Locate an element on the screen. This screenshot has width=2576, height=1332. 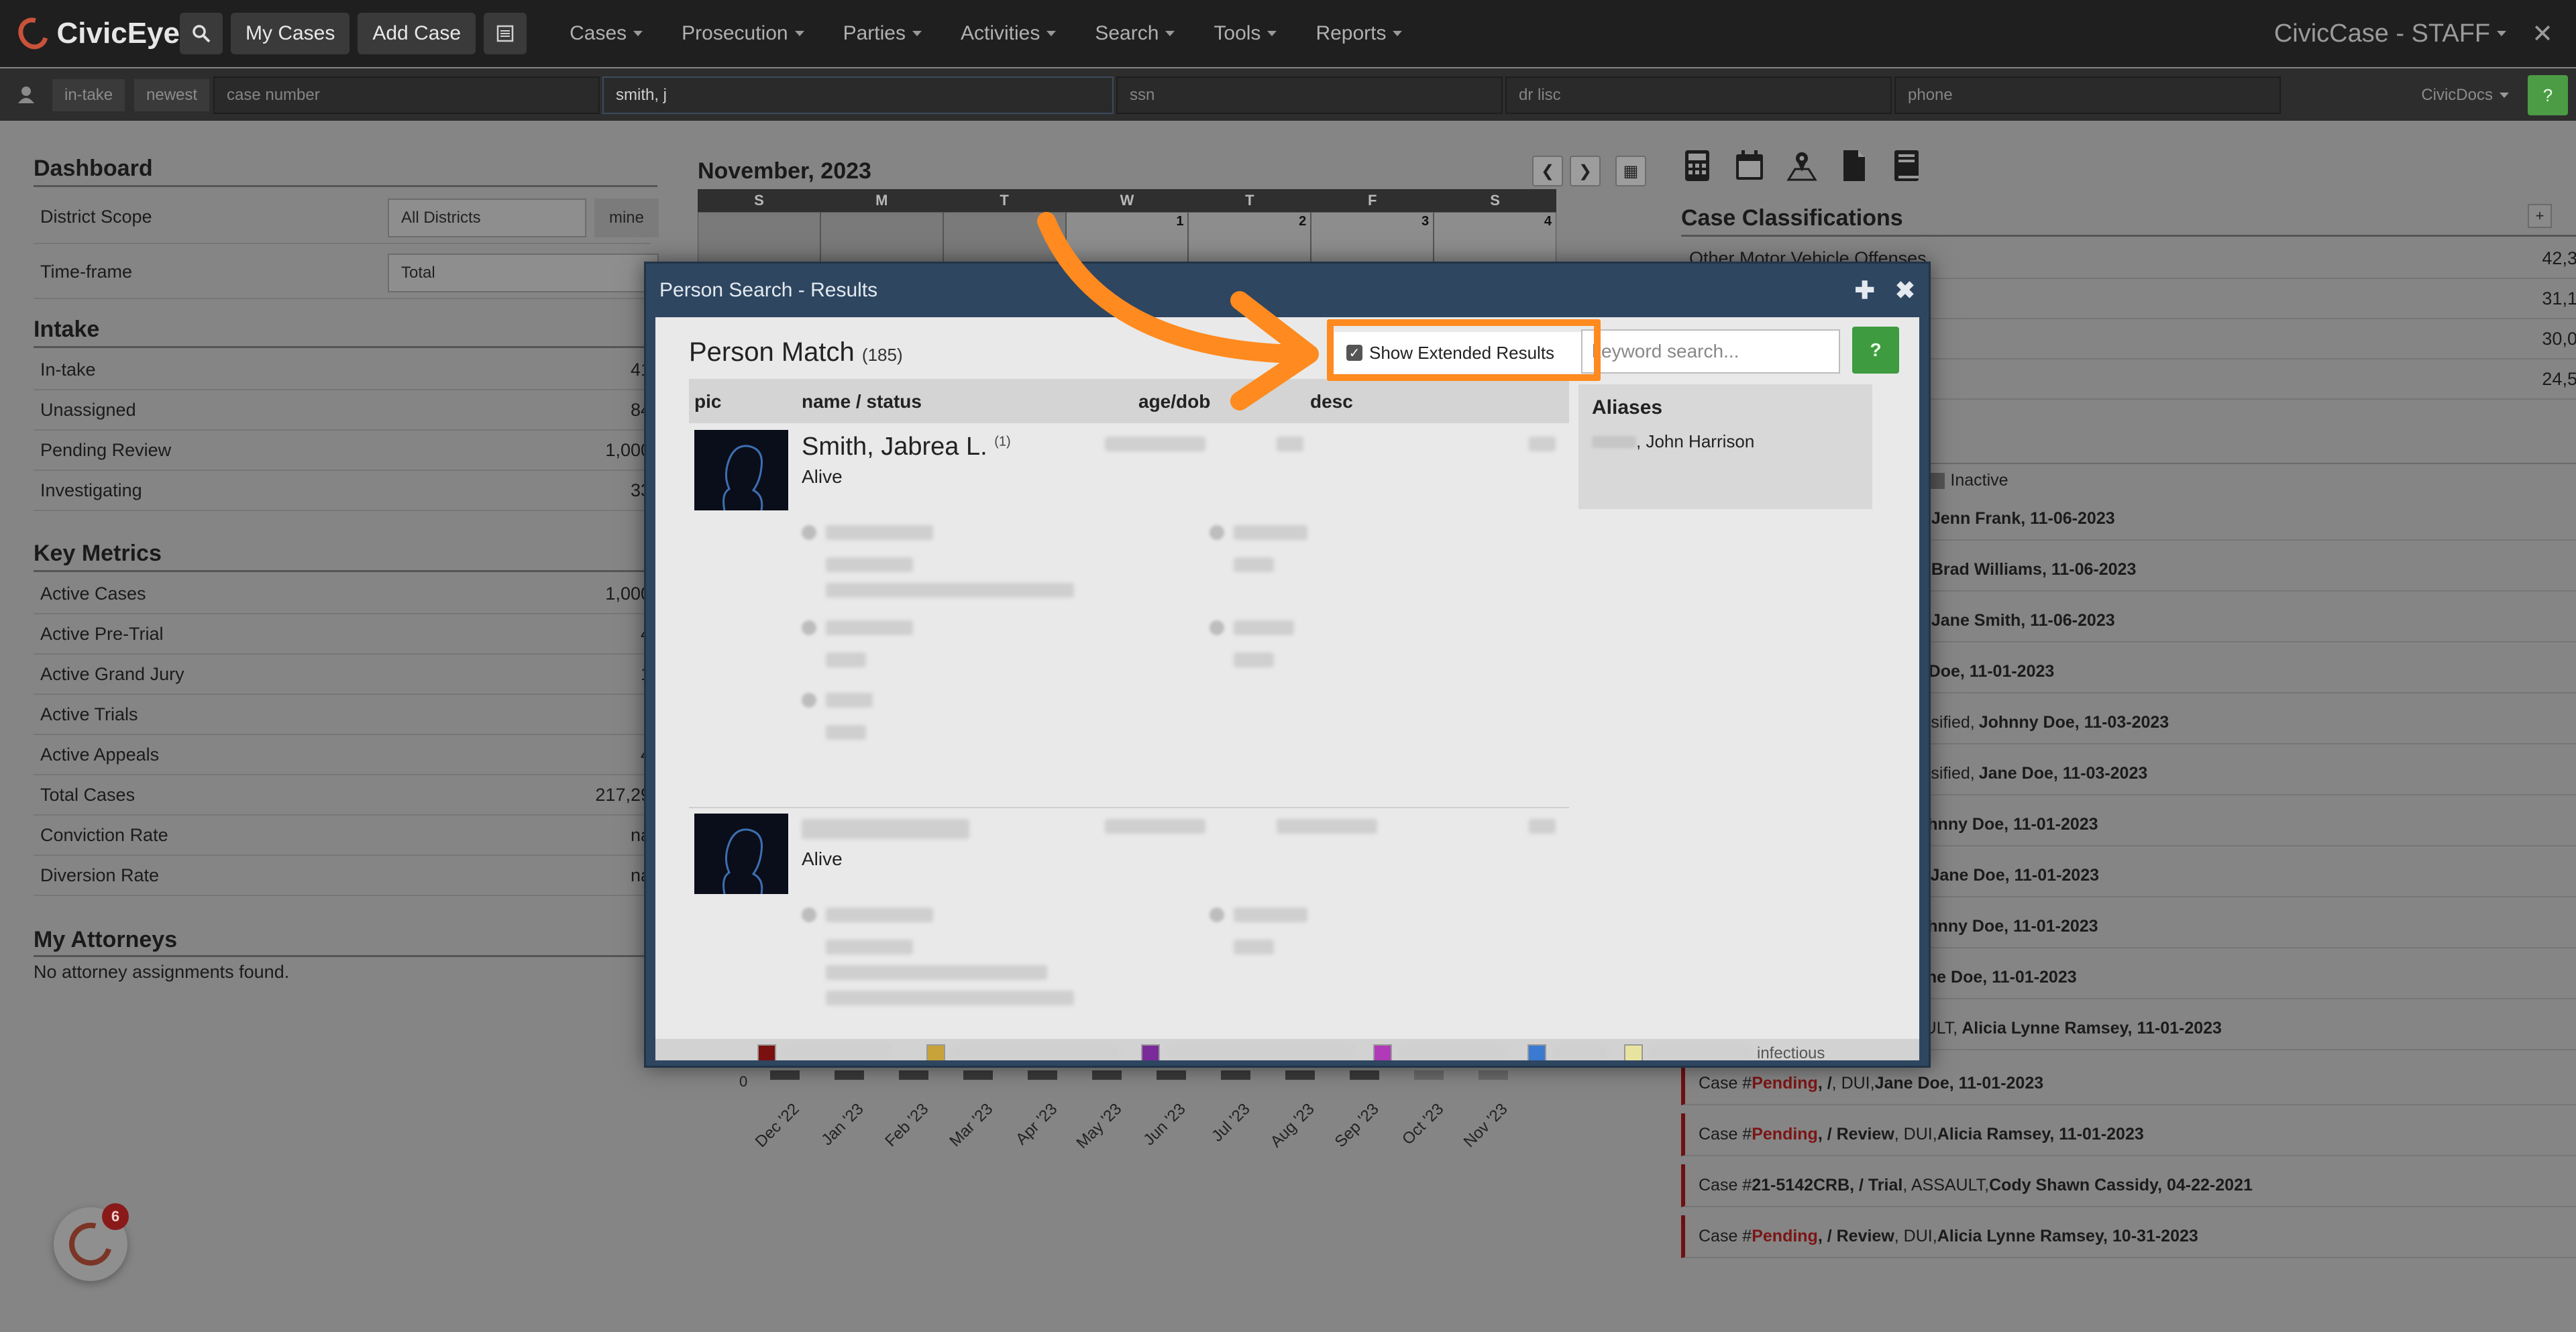
name-search-input: smith, j is located at coordinates (858, 95).